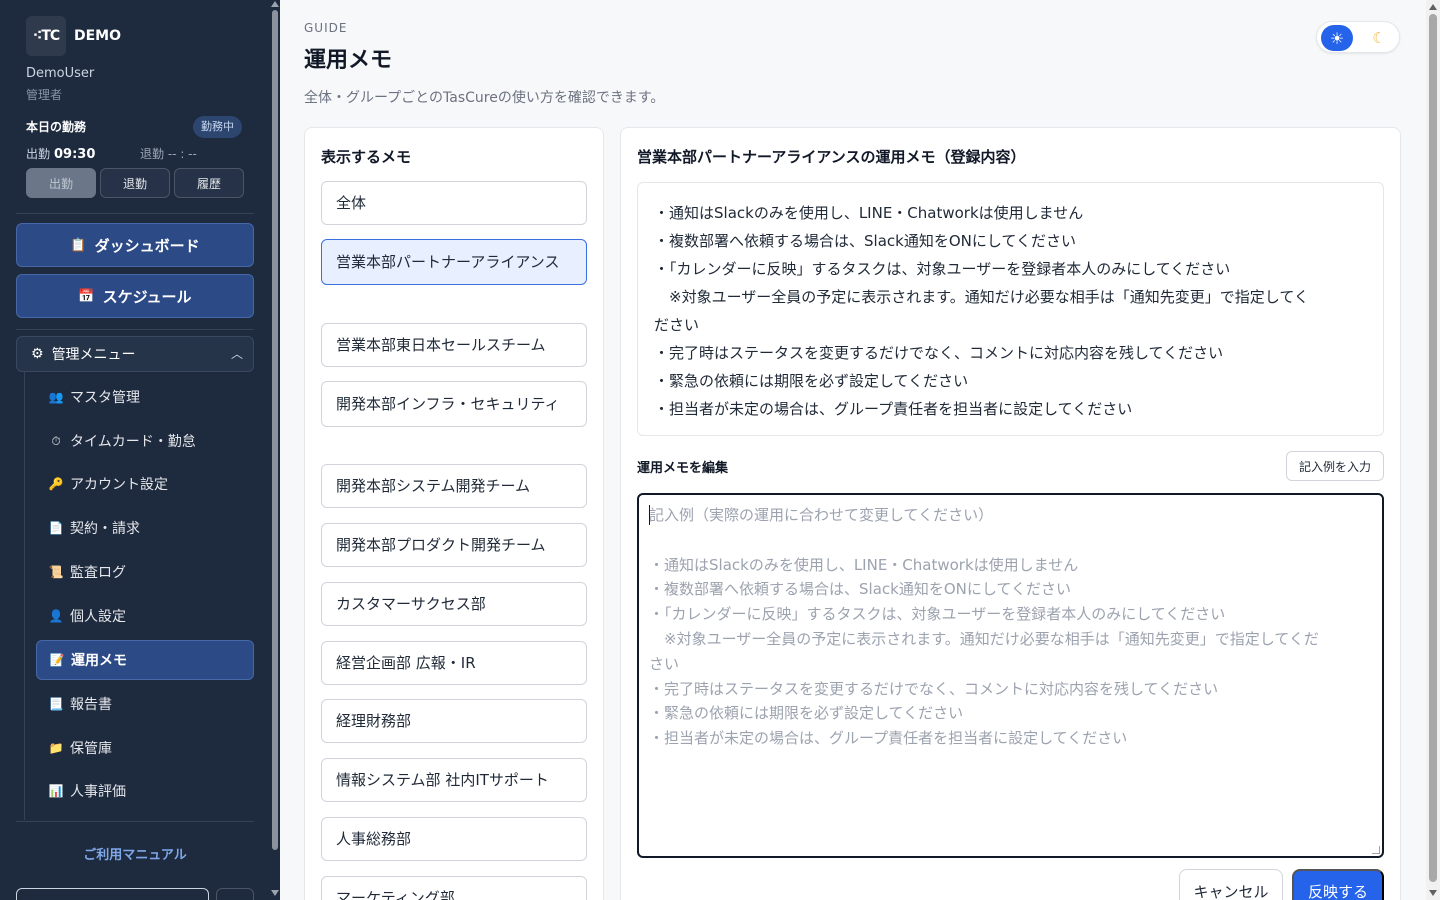 This screenshot has height=900, width=1440. What do you see at coordinates (56, 748) in the screenshot?
I see `folder-icon: 📁` at bounding box center [56, 748].